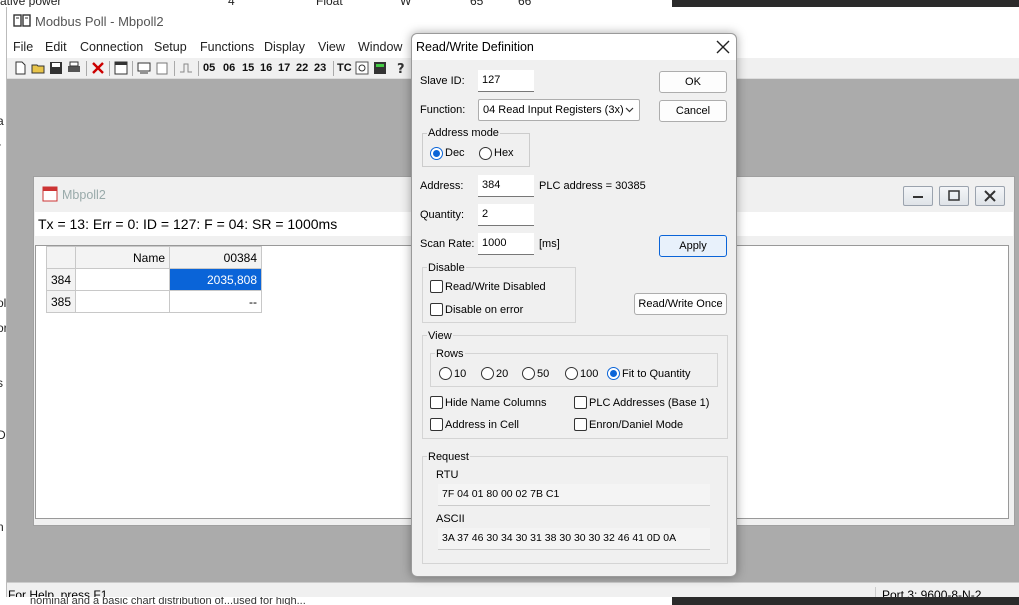 This screenshot has width=1019, height=605. I want to click on dec-radio, so click(436, 153).